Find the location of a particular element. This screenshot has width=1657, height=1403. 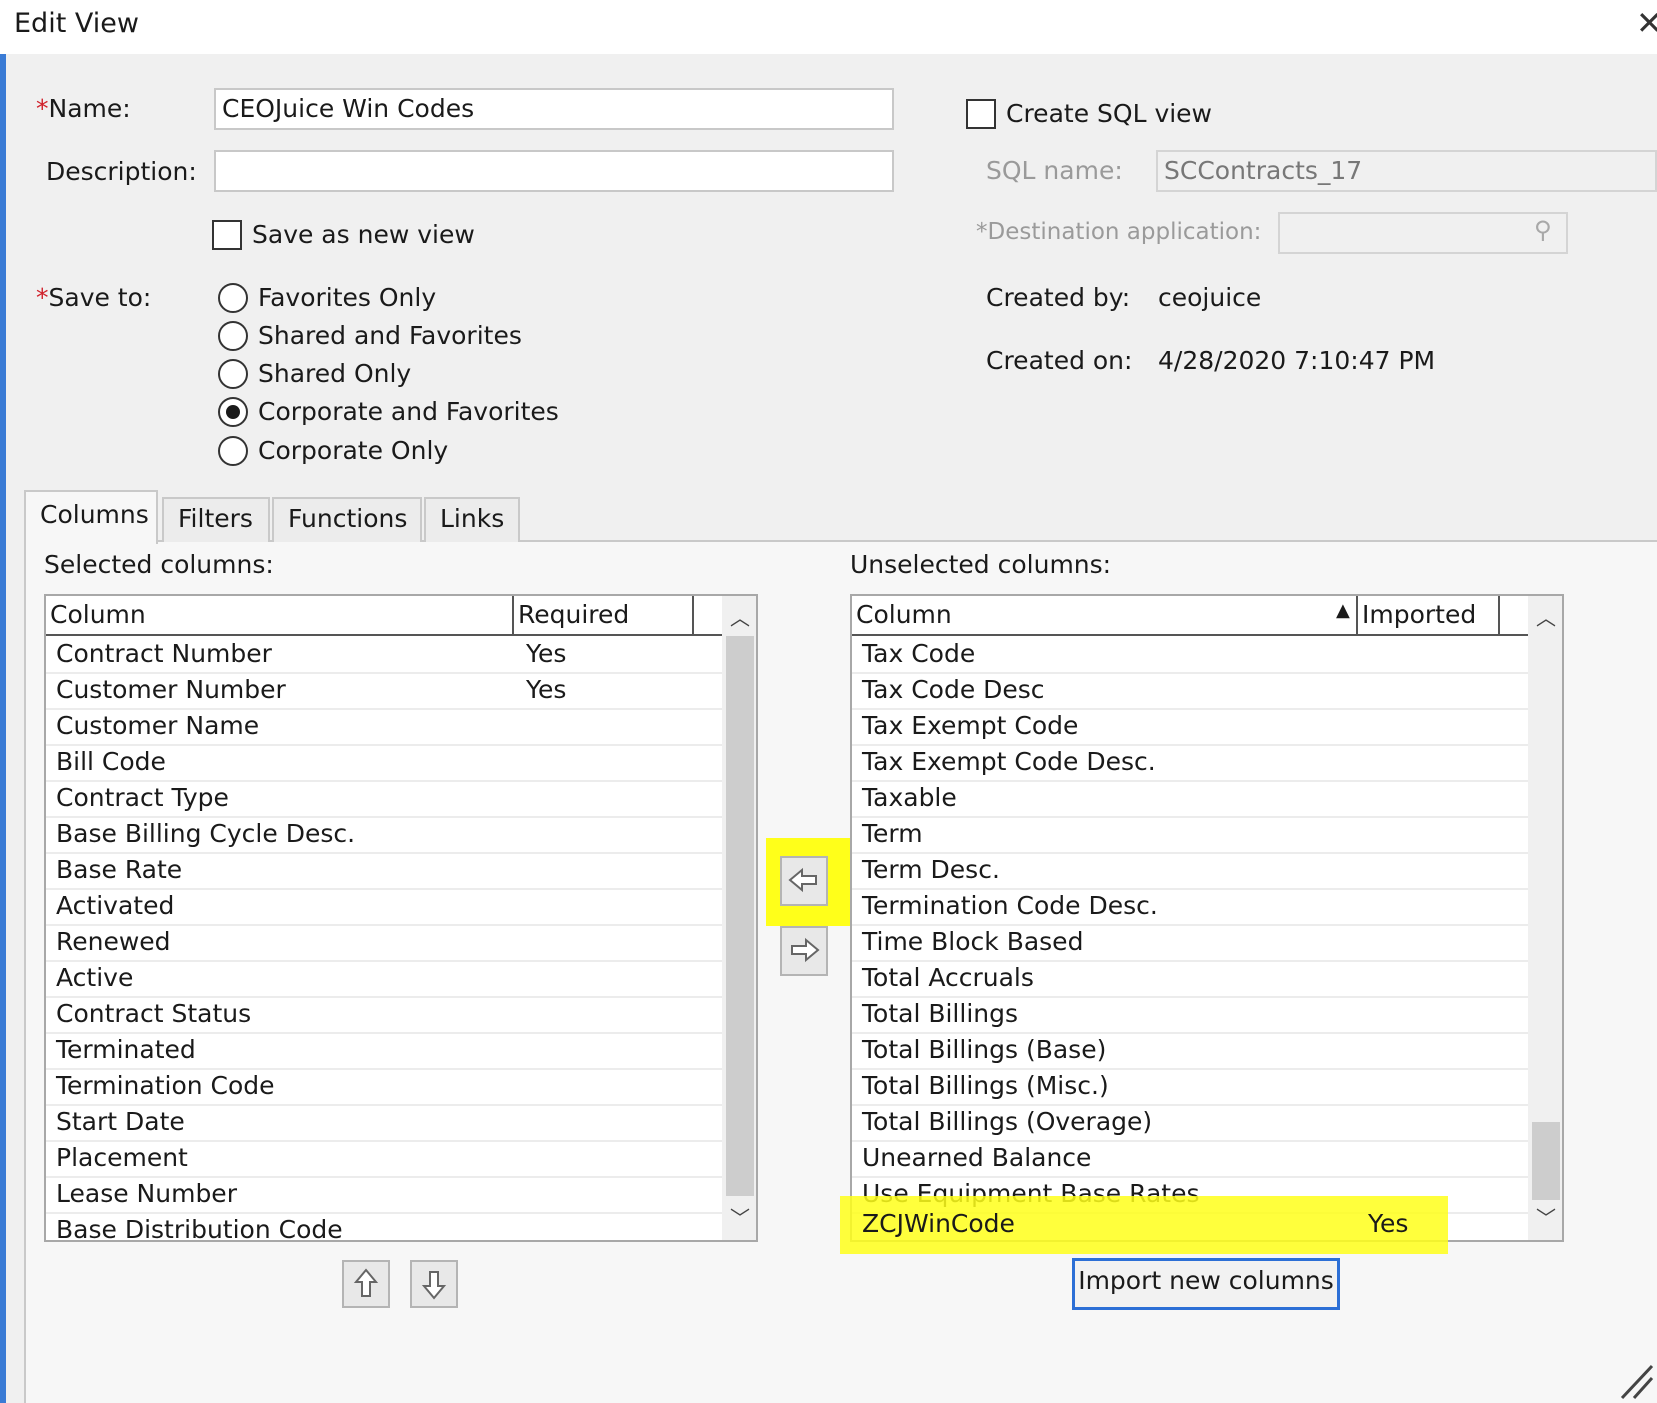

radio-label-shared-only: Shared Only is located at coordinates (335, 373).